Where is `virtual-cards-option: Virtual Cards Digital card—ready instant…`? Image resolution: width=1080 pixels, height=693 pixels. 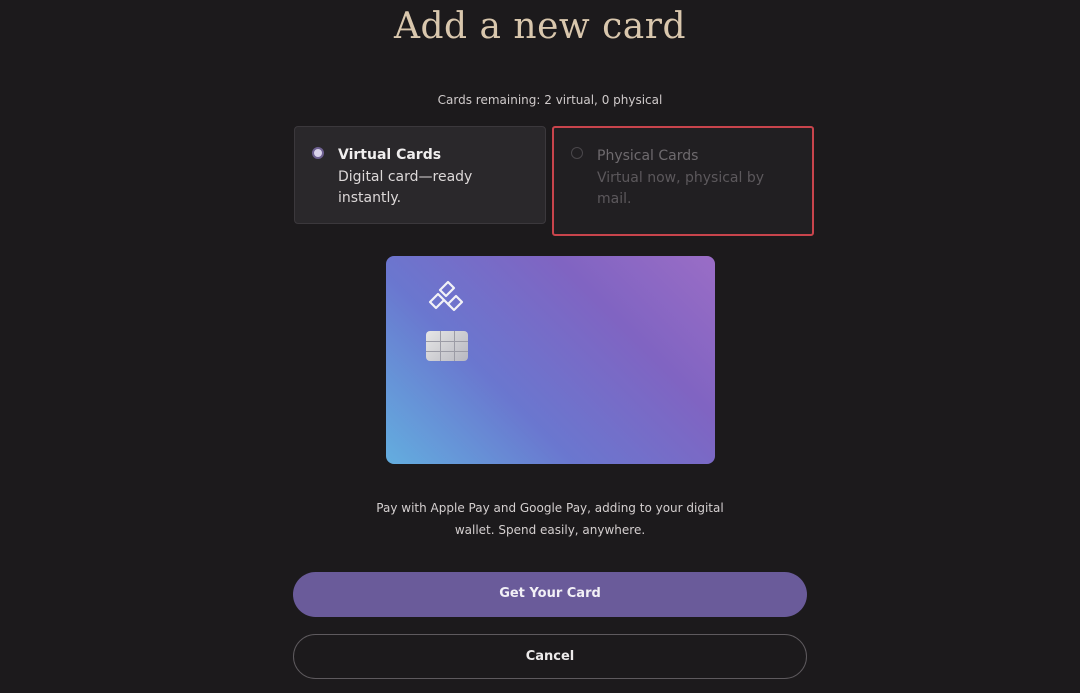
virtual-cards-option: Virtual Cards Digital card—ready instant… is located at coordinates (420, 175).